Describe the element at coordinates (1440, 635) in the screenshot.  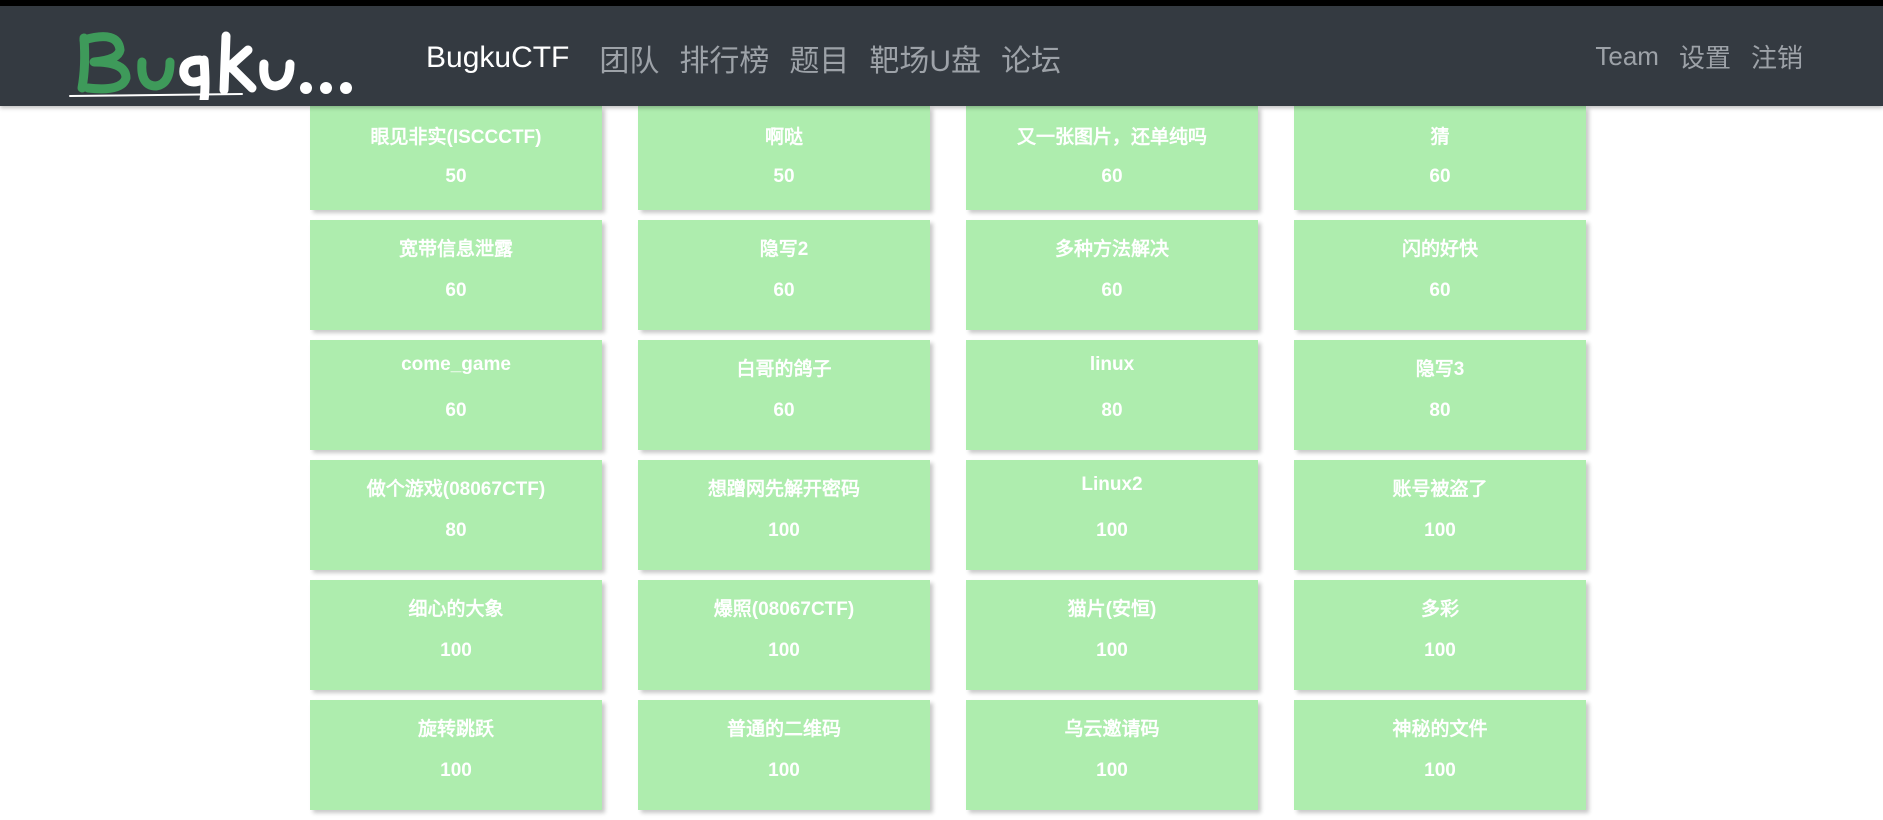
I see `challenge-card: 多彩 100` at that location.